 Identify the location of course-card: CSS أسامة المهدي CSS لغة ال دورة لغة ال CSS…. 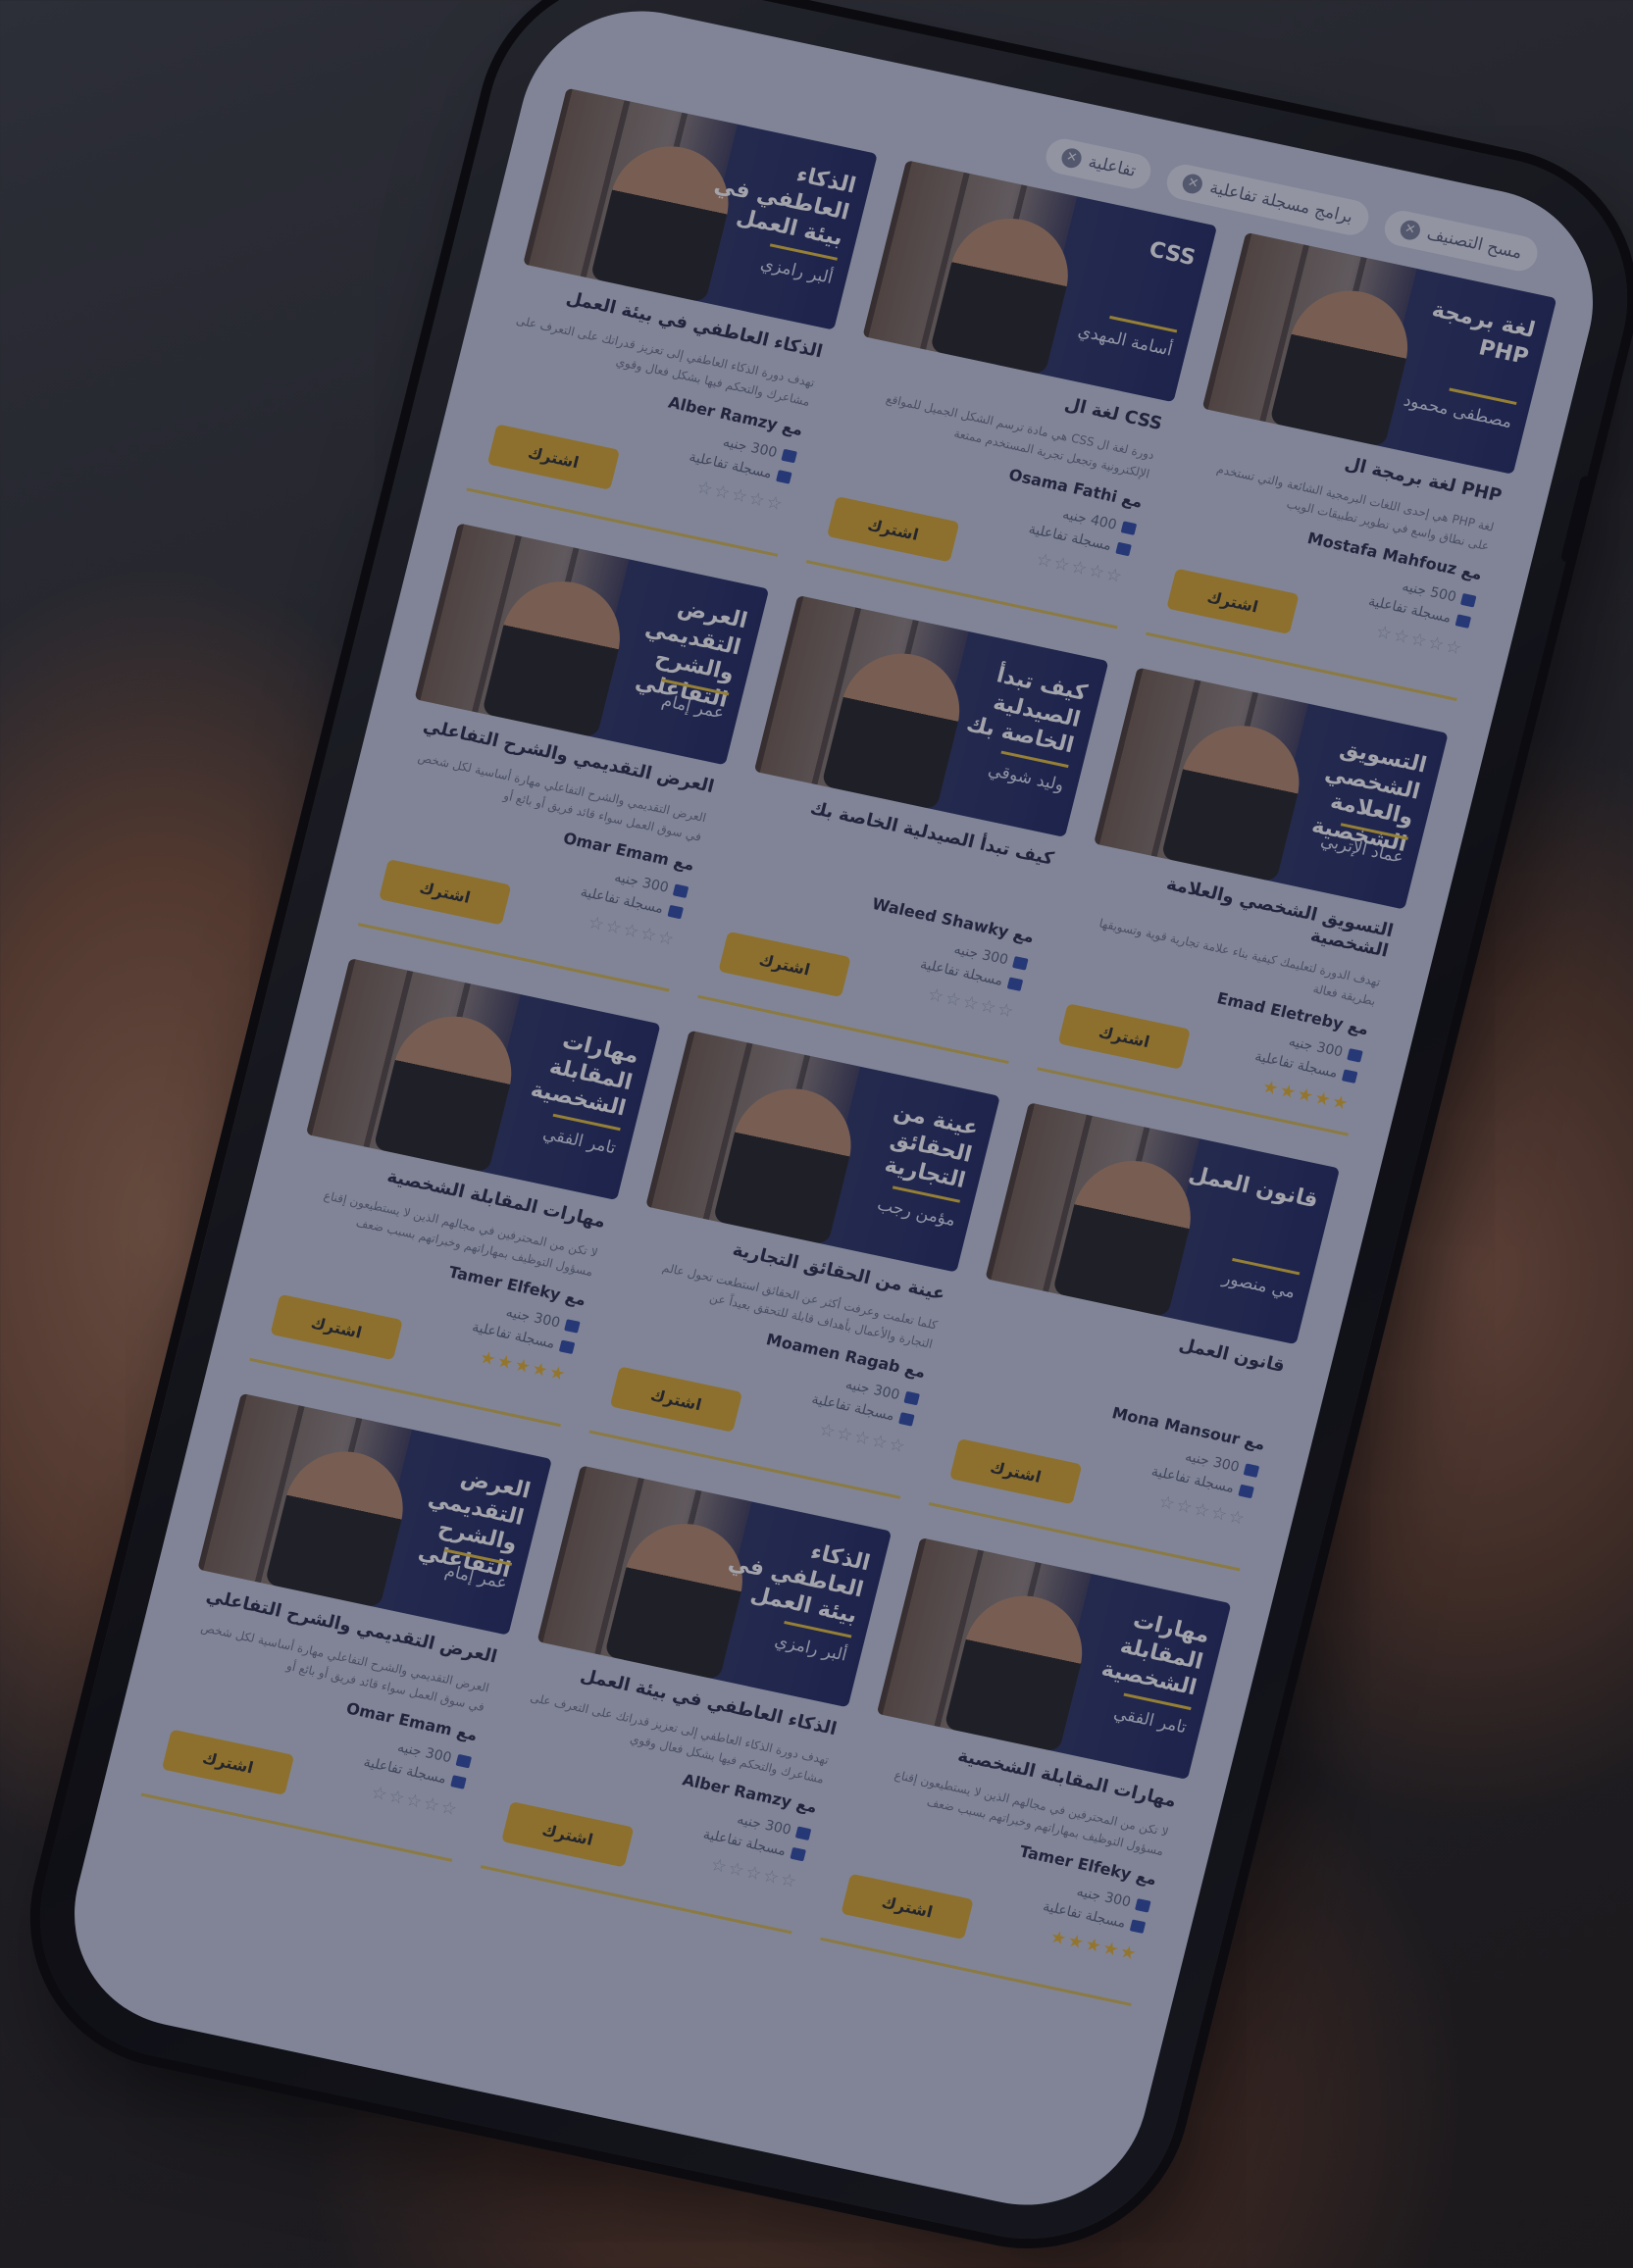
(1012, 395).